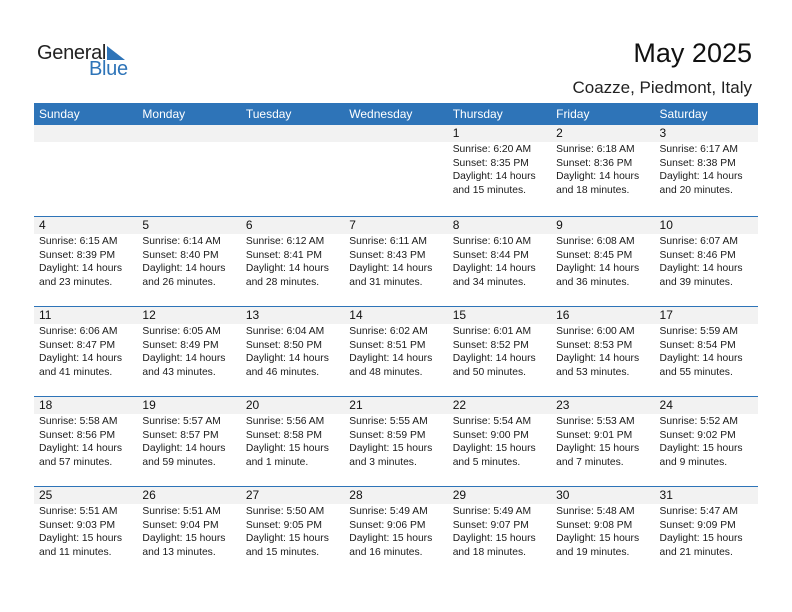 The width and height of the screenshot is (792, 612). What do you see at coordinates (603, 225) in the screenshot?
I see `day-number: 9` at bounding box center [603, 225].